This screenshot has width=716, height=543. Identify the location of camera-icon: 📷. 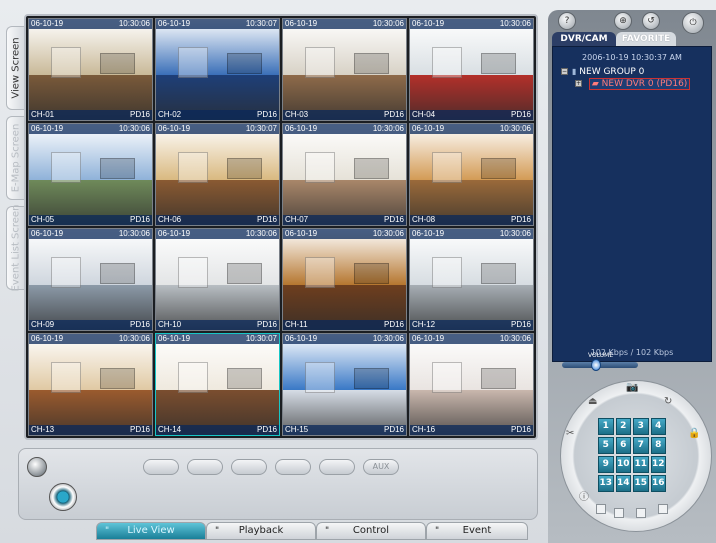
(632, 387).